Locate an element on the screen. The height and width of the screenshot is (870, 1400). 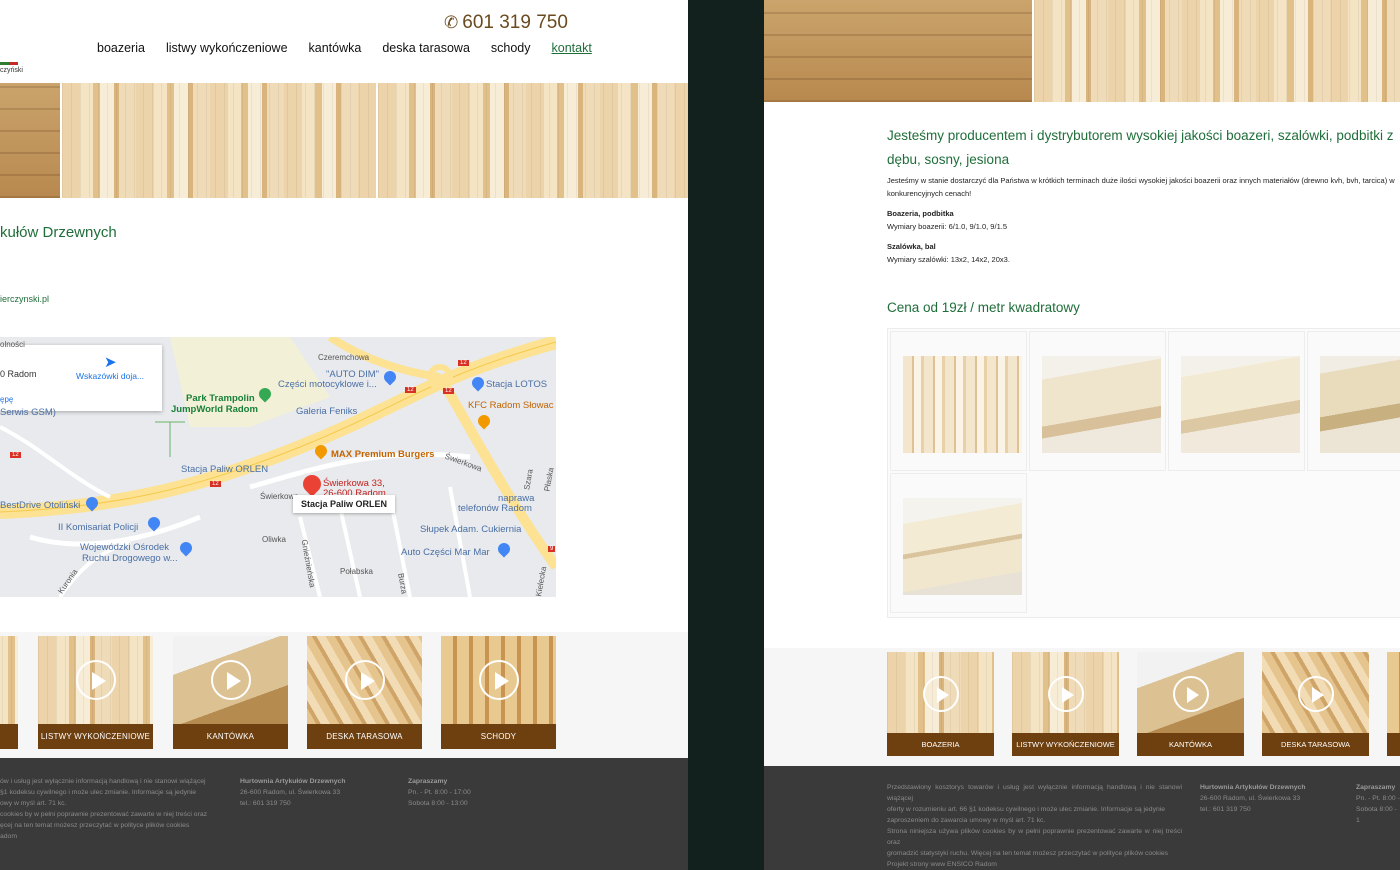
footer-hours-weekdays: Pn. - Pt. 8:00 - is located at coordinates (1378, 798).